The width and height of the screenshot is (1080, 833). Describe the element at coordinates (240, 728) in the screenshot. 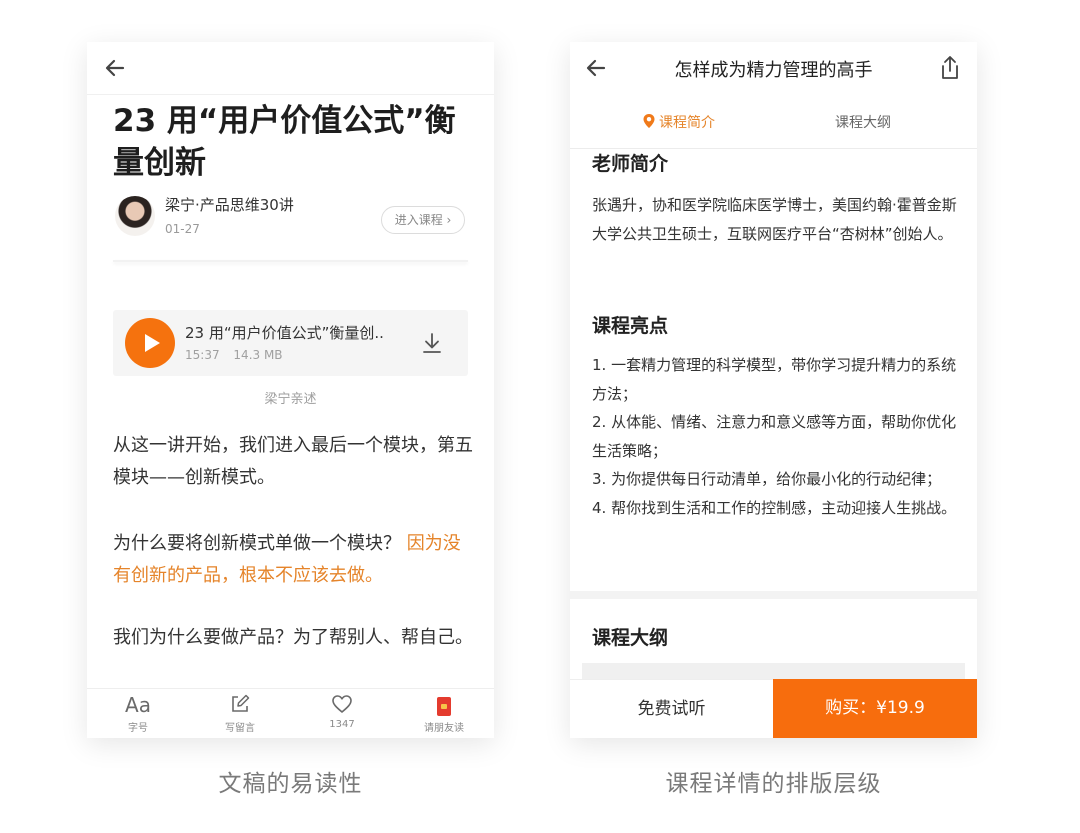

I see `comment-label: 写留言` at that location.